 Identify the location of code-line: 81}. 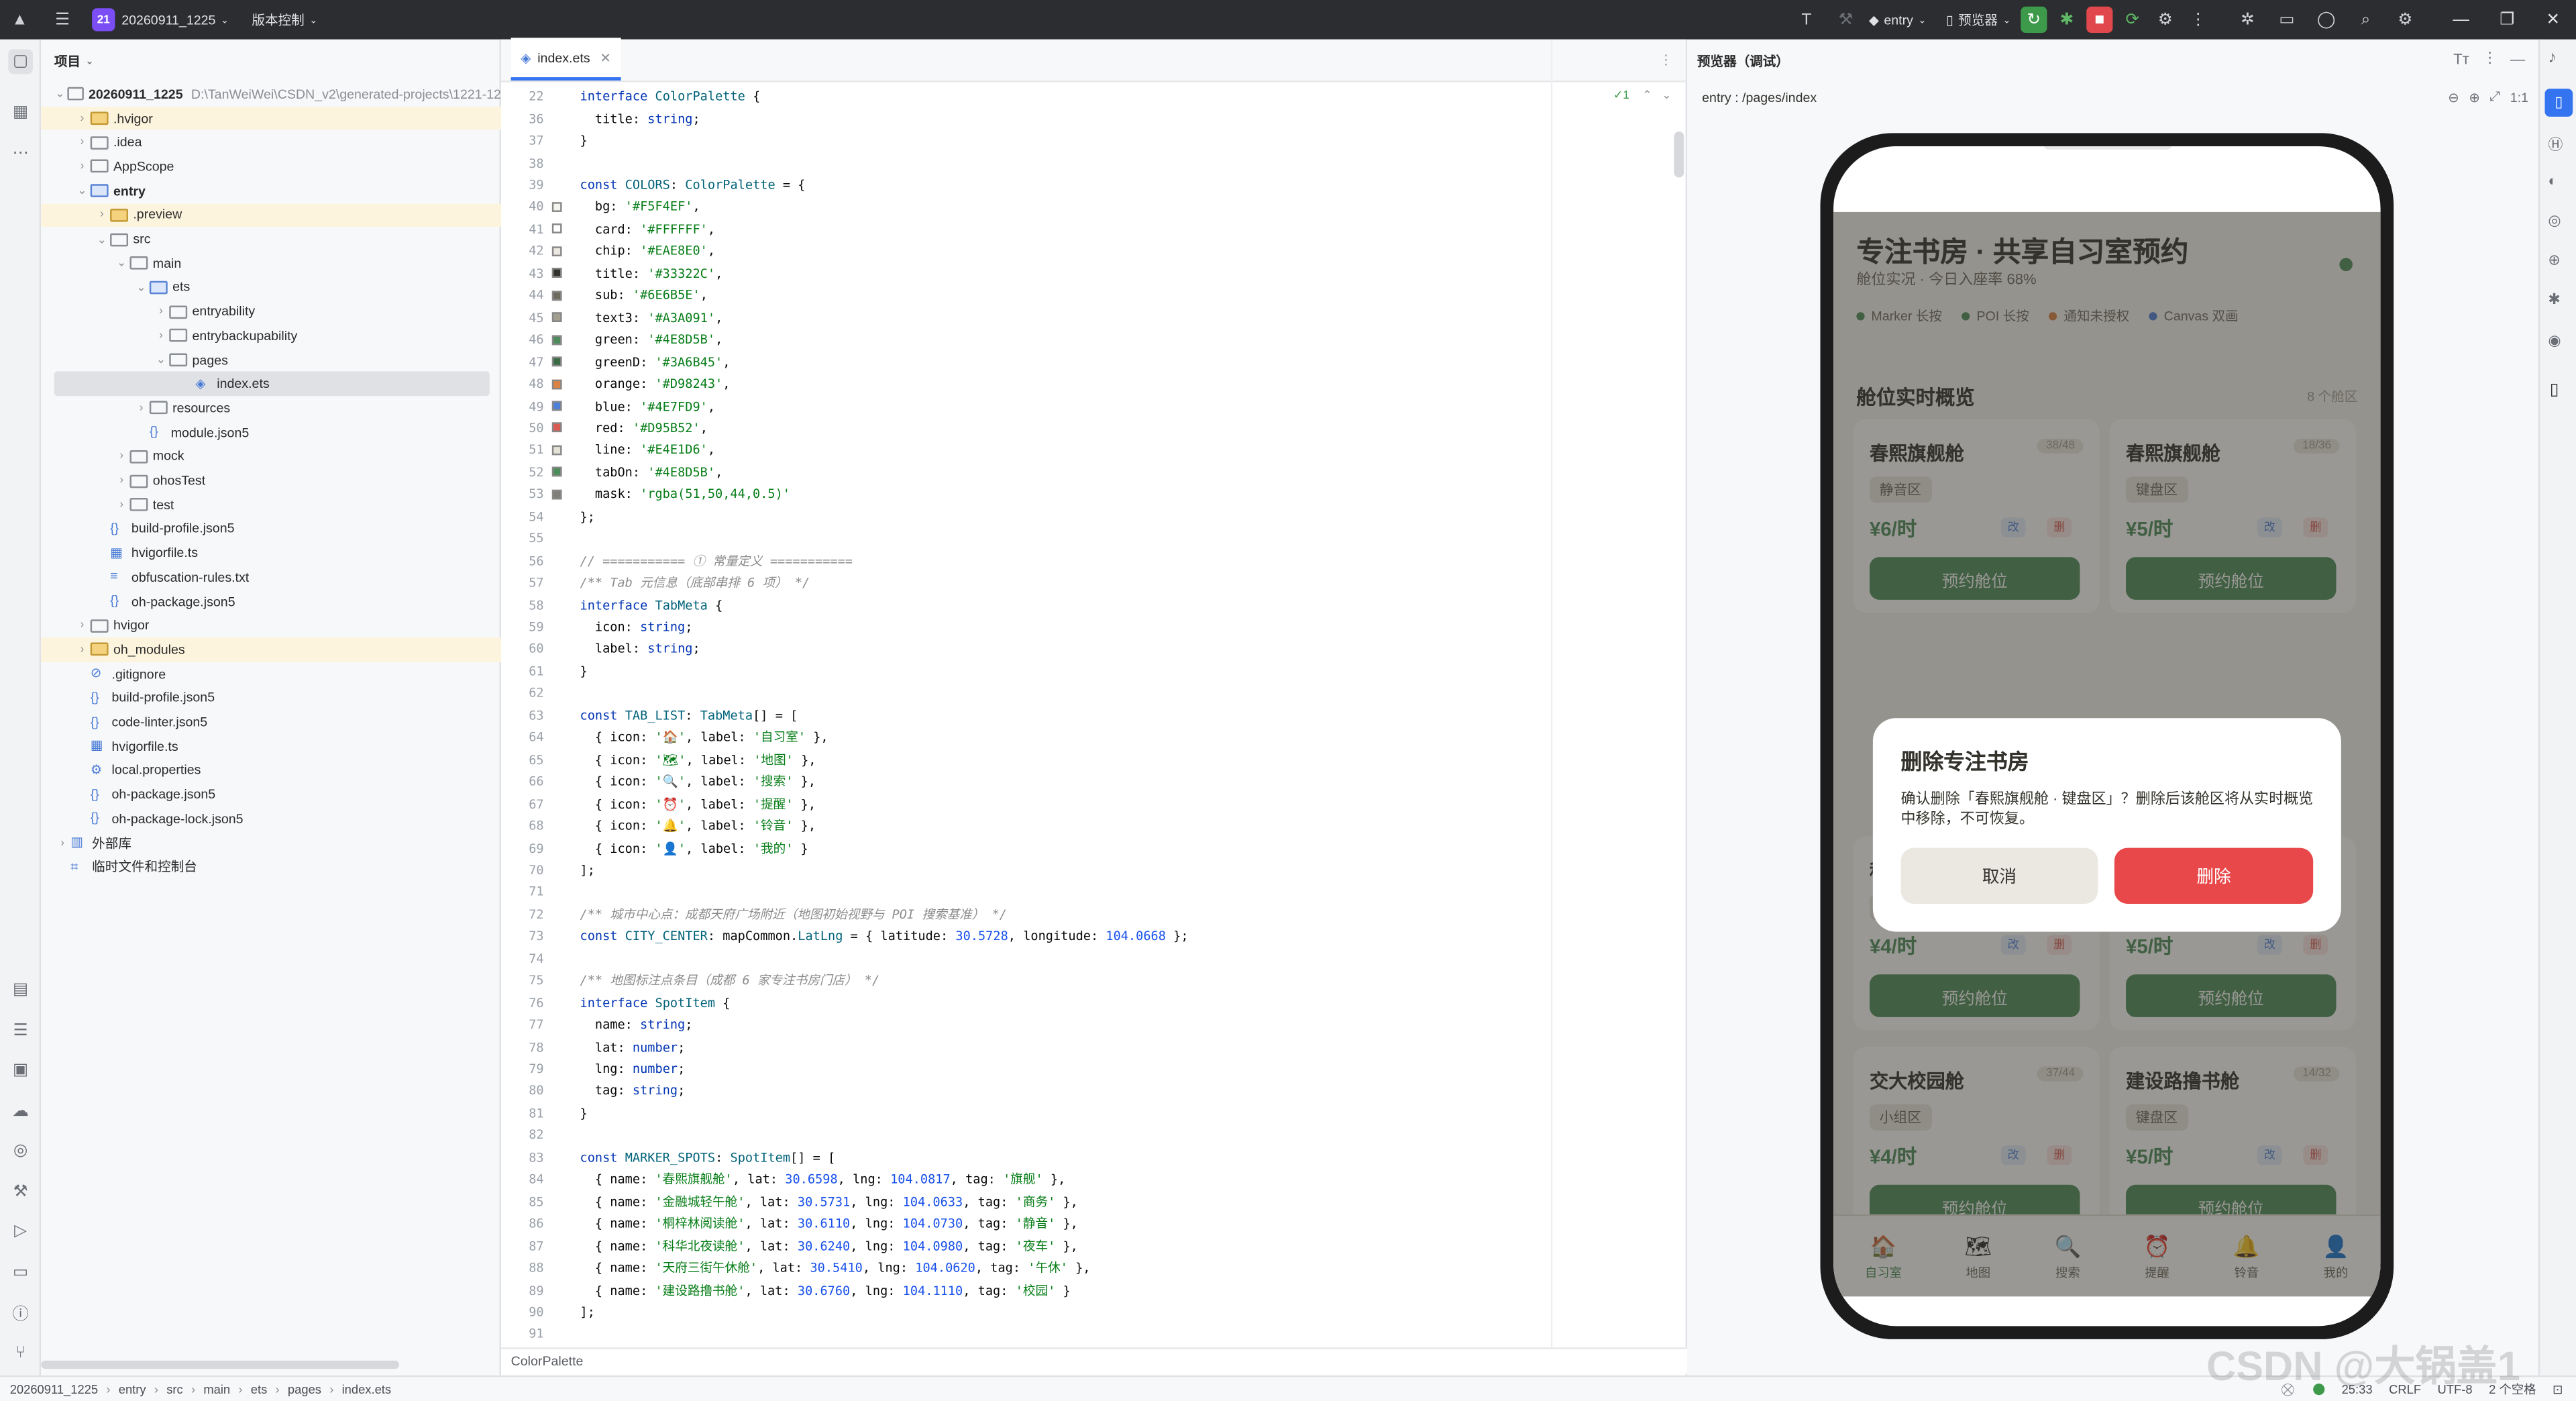
(544, 1113).